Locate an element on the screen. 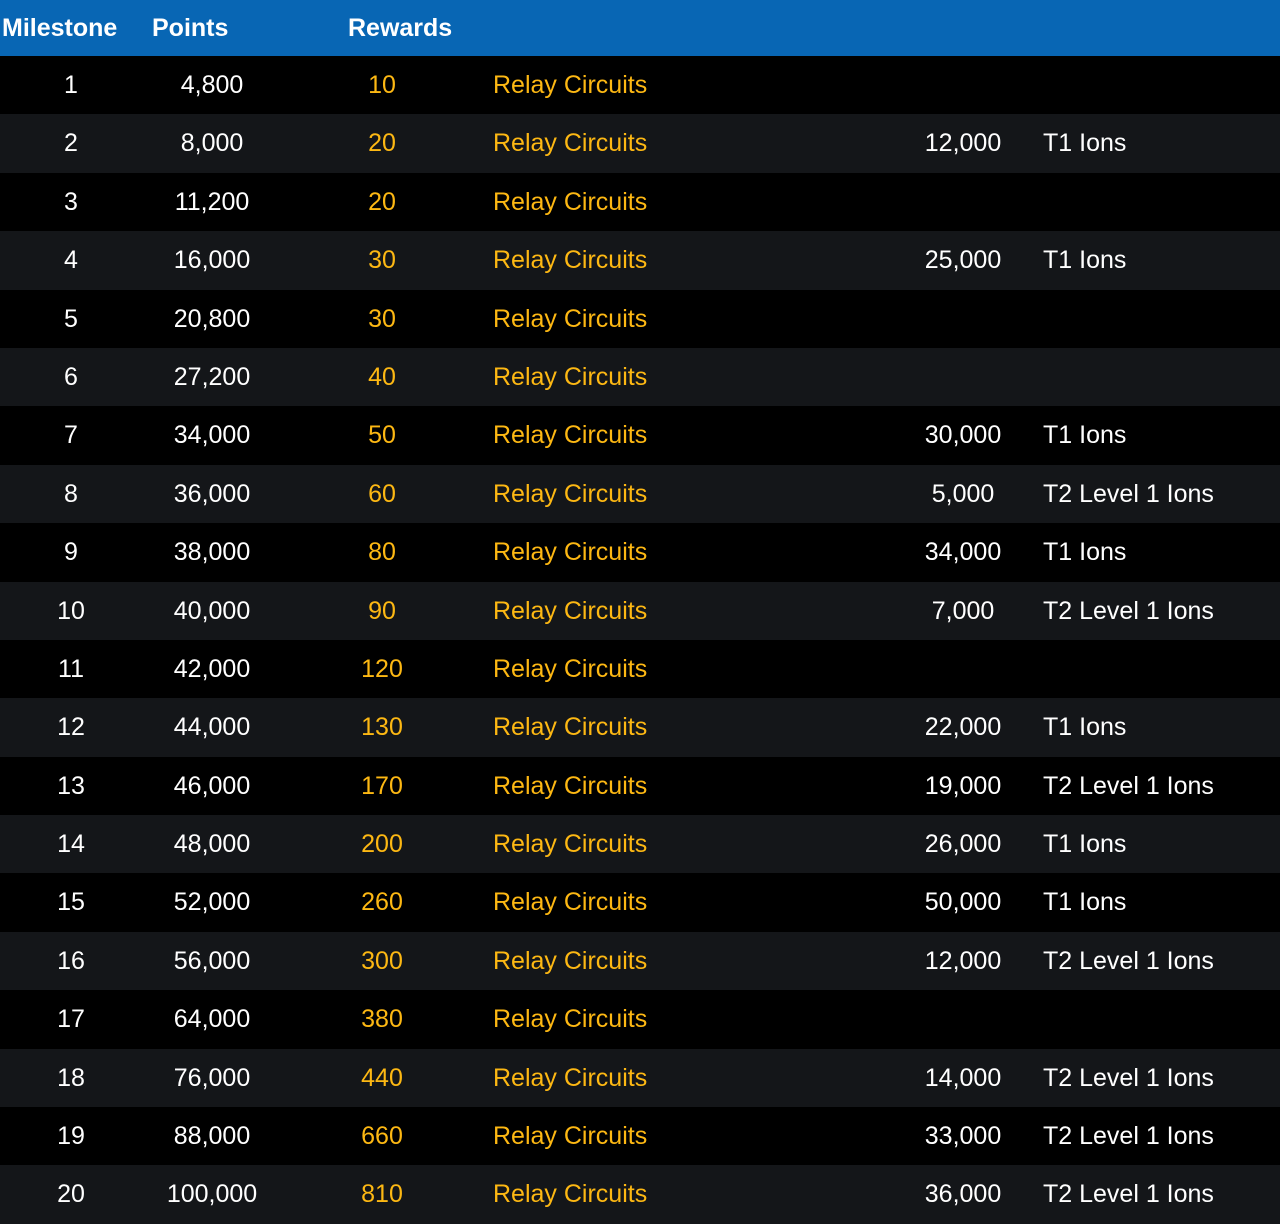 The height and width of the screenshot is (1224, 1280). bonus-amount-cell: 22,000 is located at coordinates (963, 727).